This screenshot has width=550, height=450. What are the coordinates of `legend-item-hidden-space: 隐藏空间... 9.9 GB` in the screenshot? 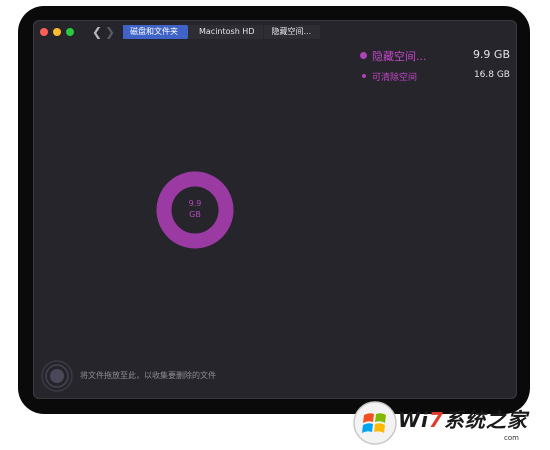 It's located at (434, 57).